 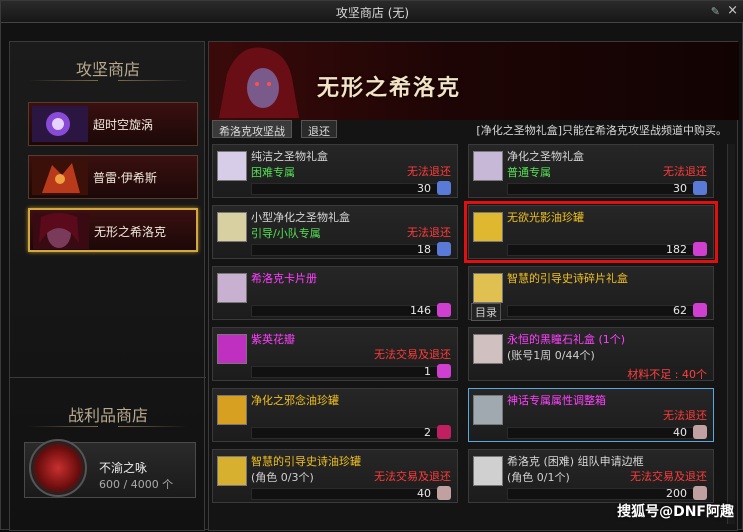 What do you see at coordinates (591, 171) in the screenshot?
I see `shop-item: 净化之圣物礼盒 普通专属 无法退还 30` at bounding box center [591, 171].